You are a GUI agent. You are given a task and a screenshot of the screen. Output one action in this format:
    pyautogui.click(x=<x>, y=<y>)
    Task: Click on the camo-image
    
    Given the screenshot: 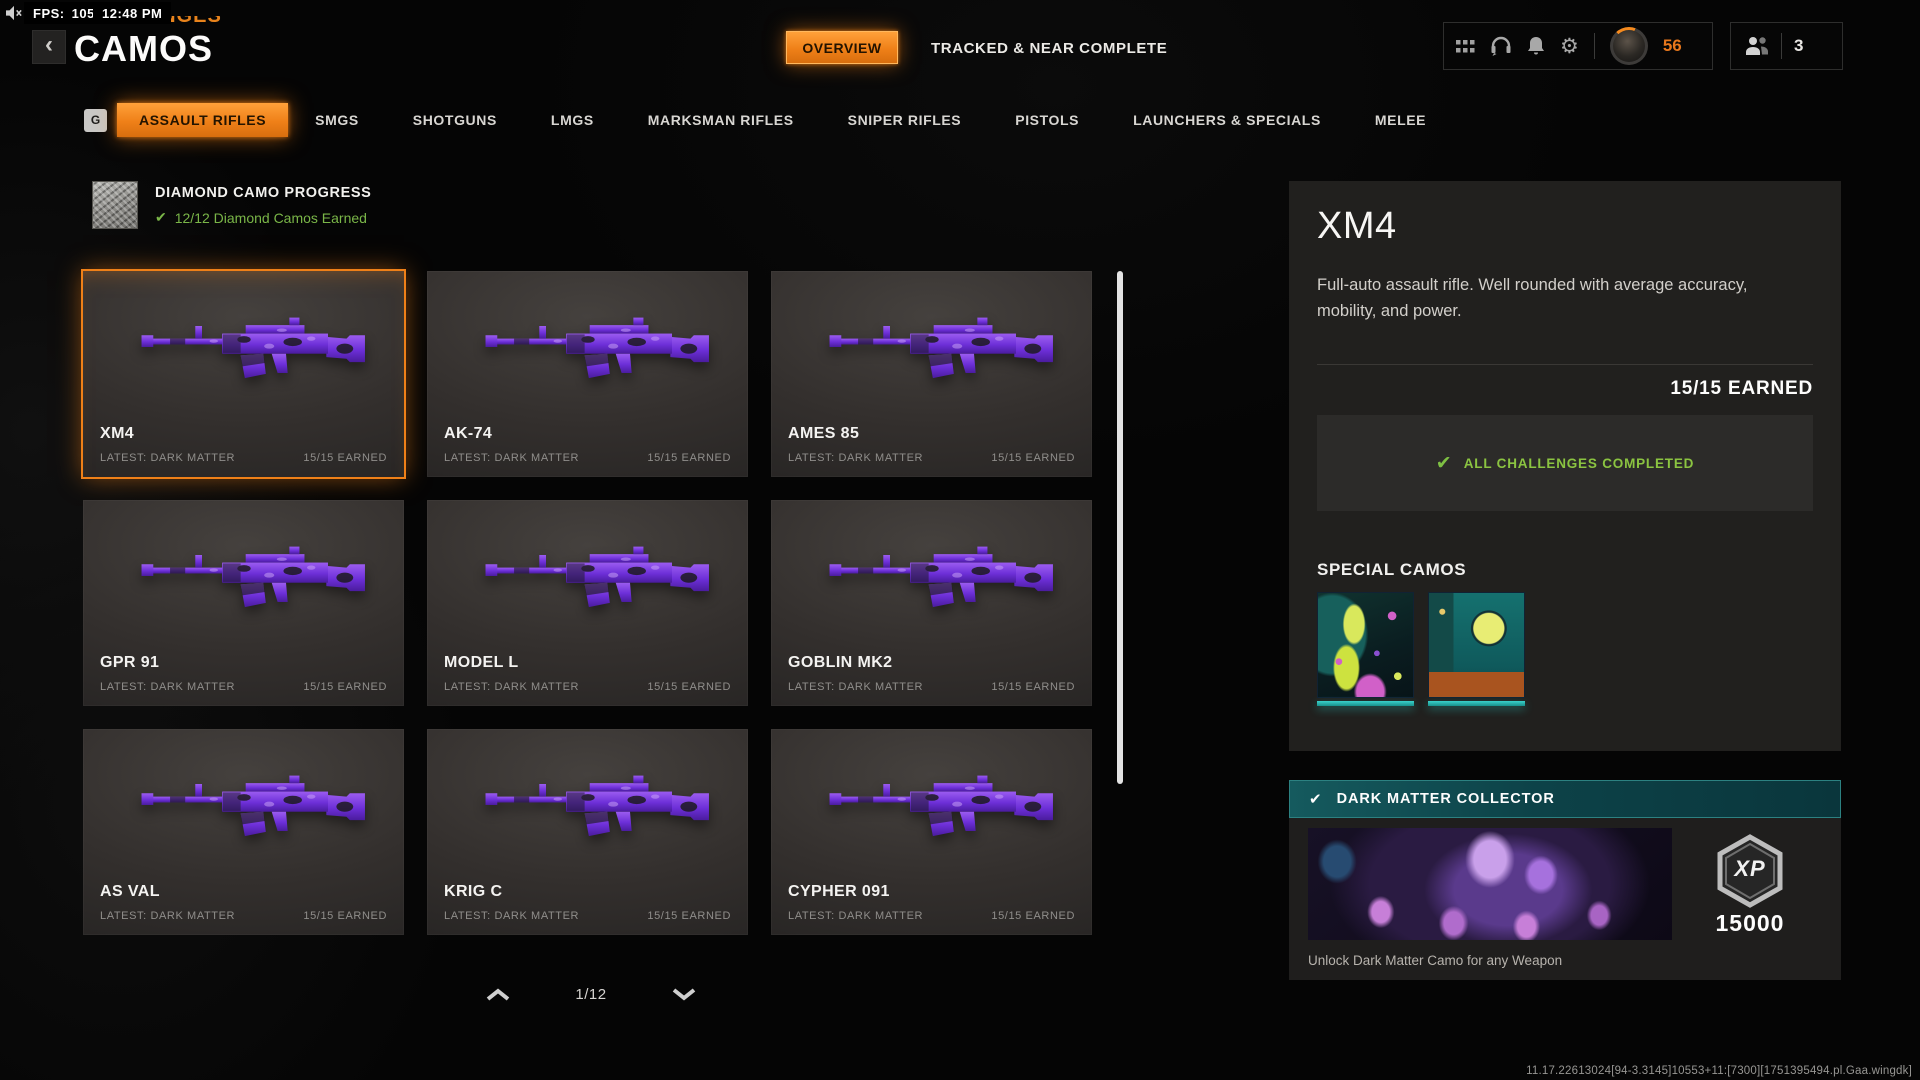 What is the action you would take?
    pyautogui.click(x=1476, y=645)
    